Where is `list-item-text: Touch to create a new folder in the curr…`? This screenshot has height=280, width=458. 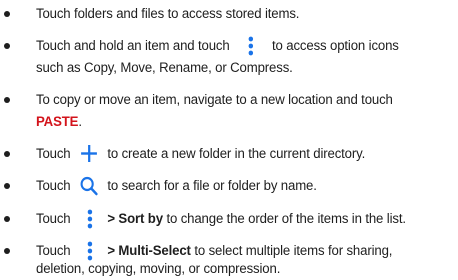
list-item-text: Touch to create a new folder in the curr… is located at coordinates (230, 154).